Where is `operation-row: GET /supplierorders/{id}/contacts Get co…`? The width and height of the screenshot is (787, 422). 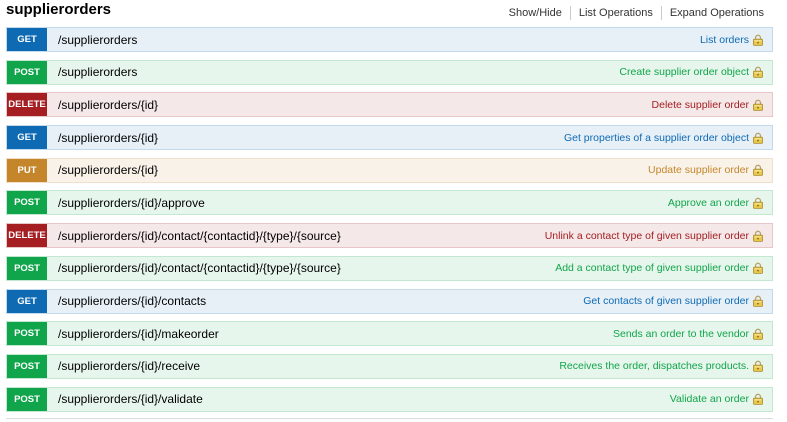
operation-row: GET /supplierorders/{id}/contacts Get co… is located at coordinates (389, 301).